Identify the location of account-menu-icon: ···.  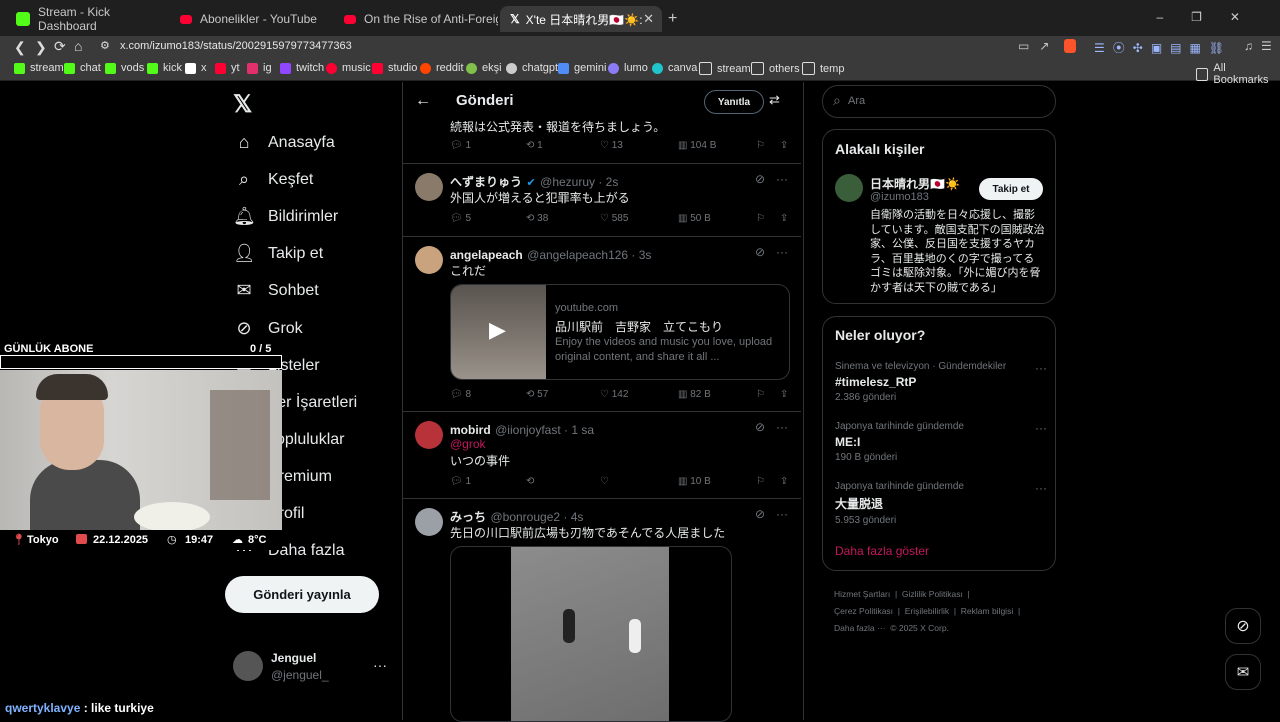
(380, 665).